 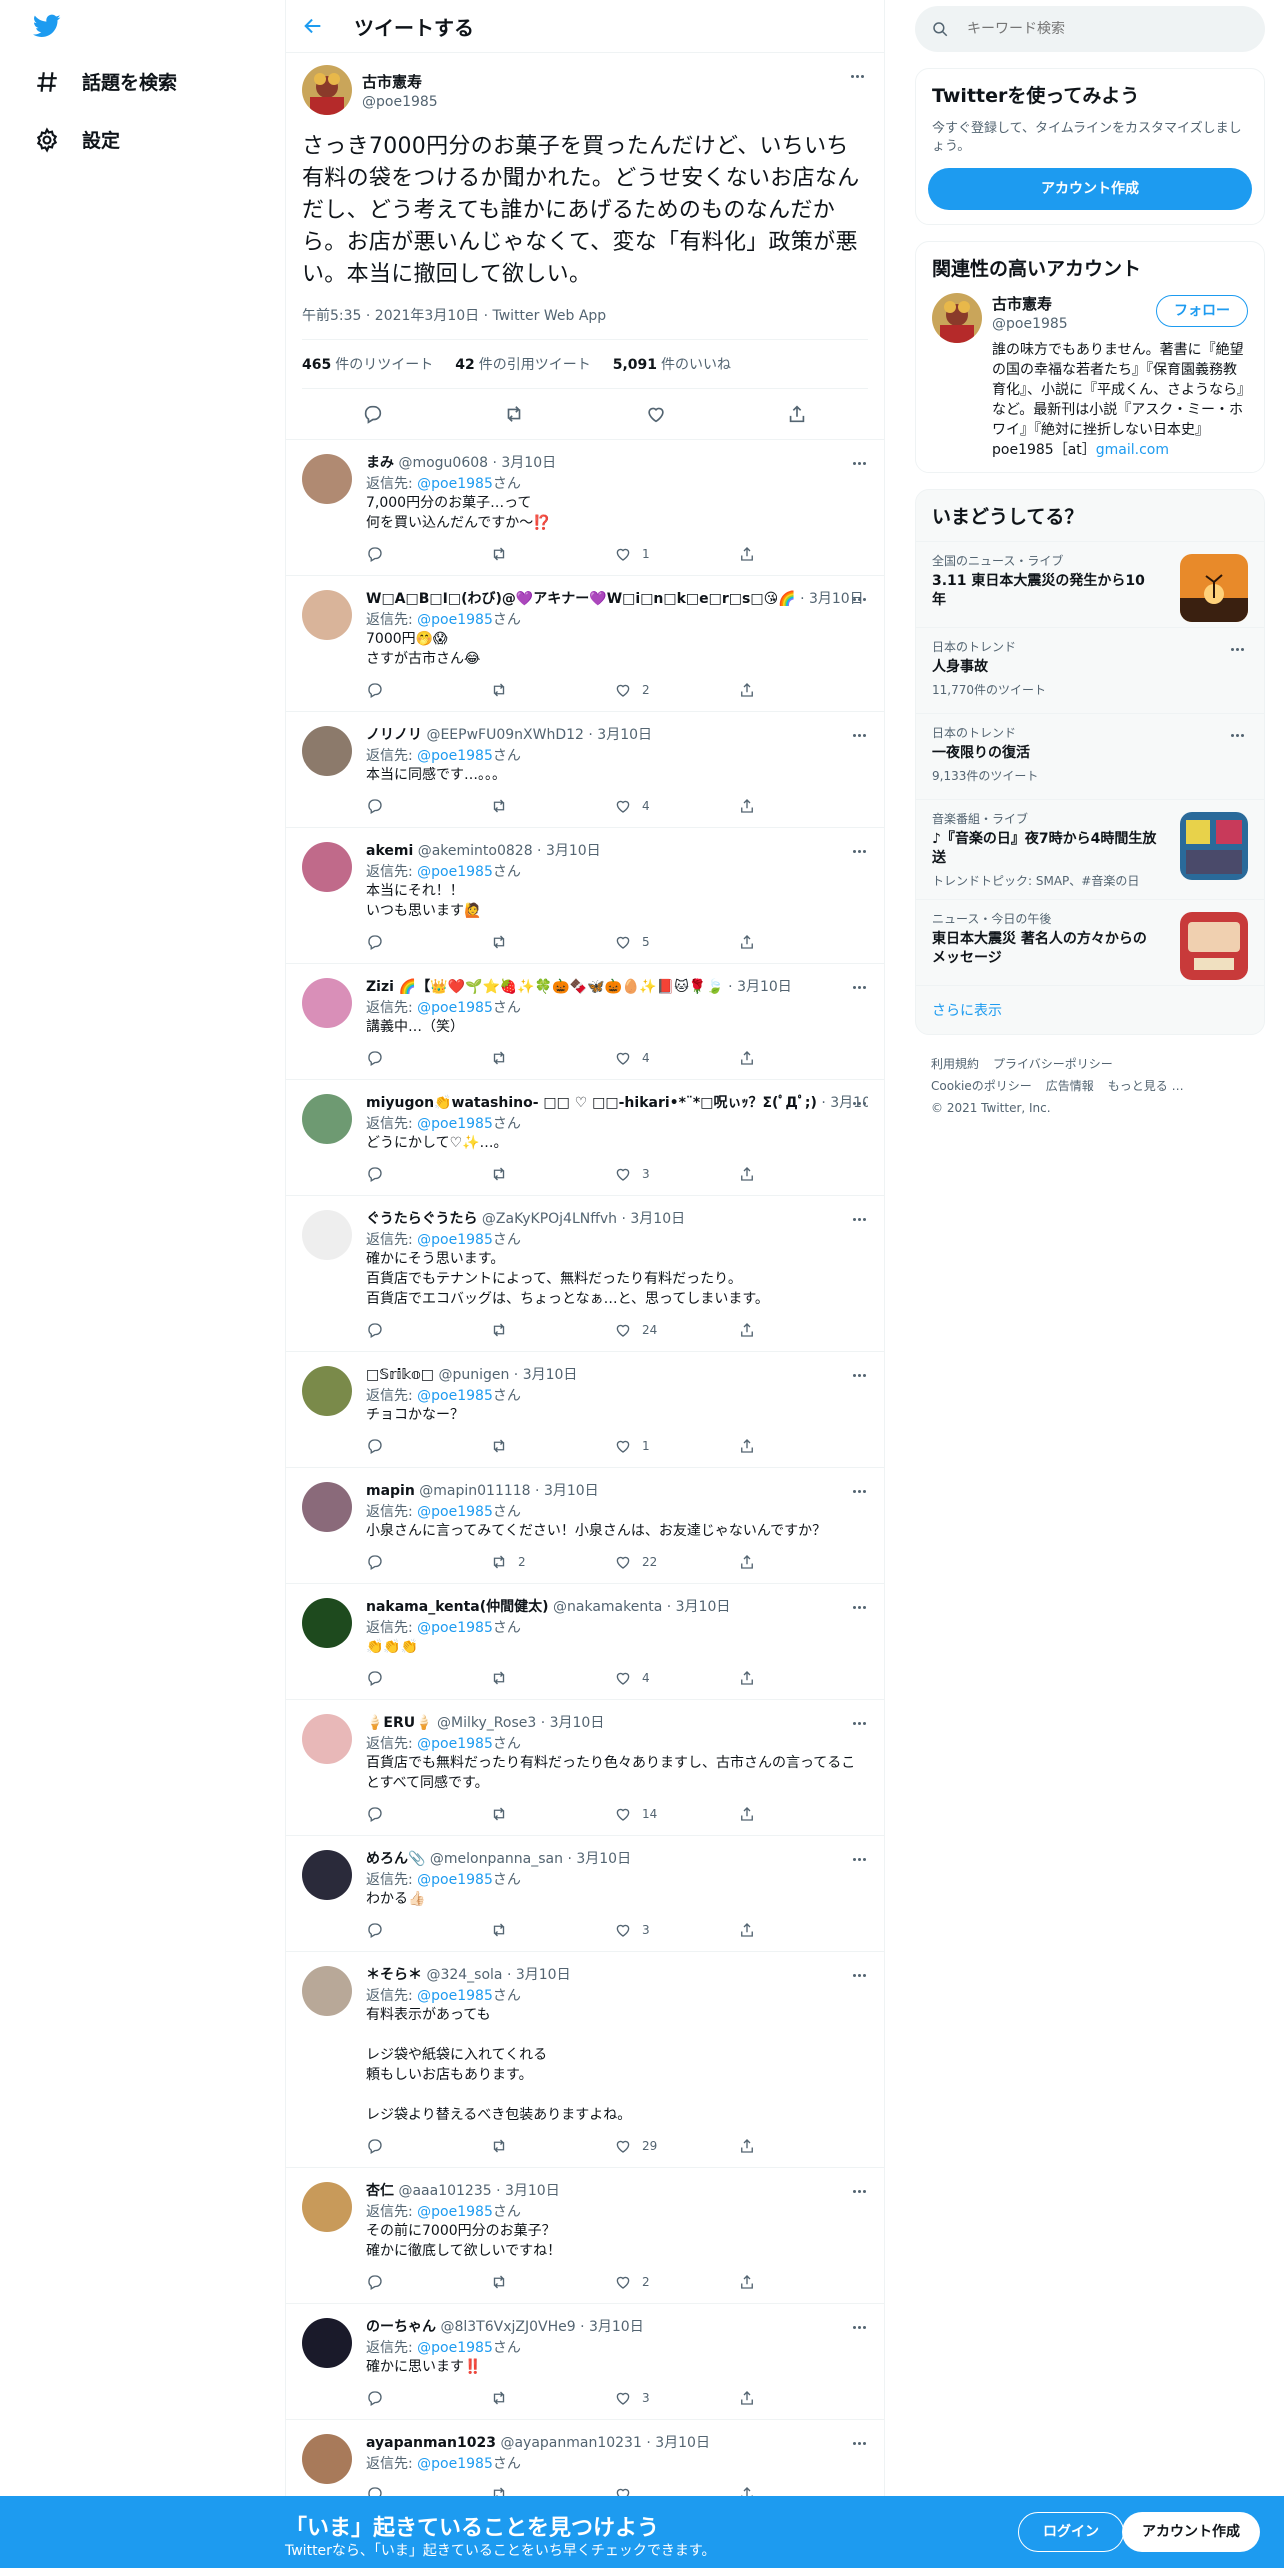 What do you see at coordinates (390, 1491) in the screenshot?
I see `reply-author-name: mapin` at bounding box center [390, 1491].